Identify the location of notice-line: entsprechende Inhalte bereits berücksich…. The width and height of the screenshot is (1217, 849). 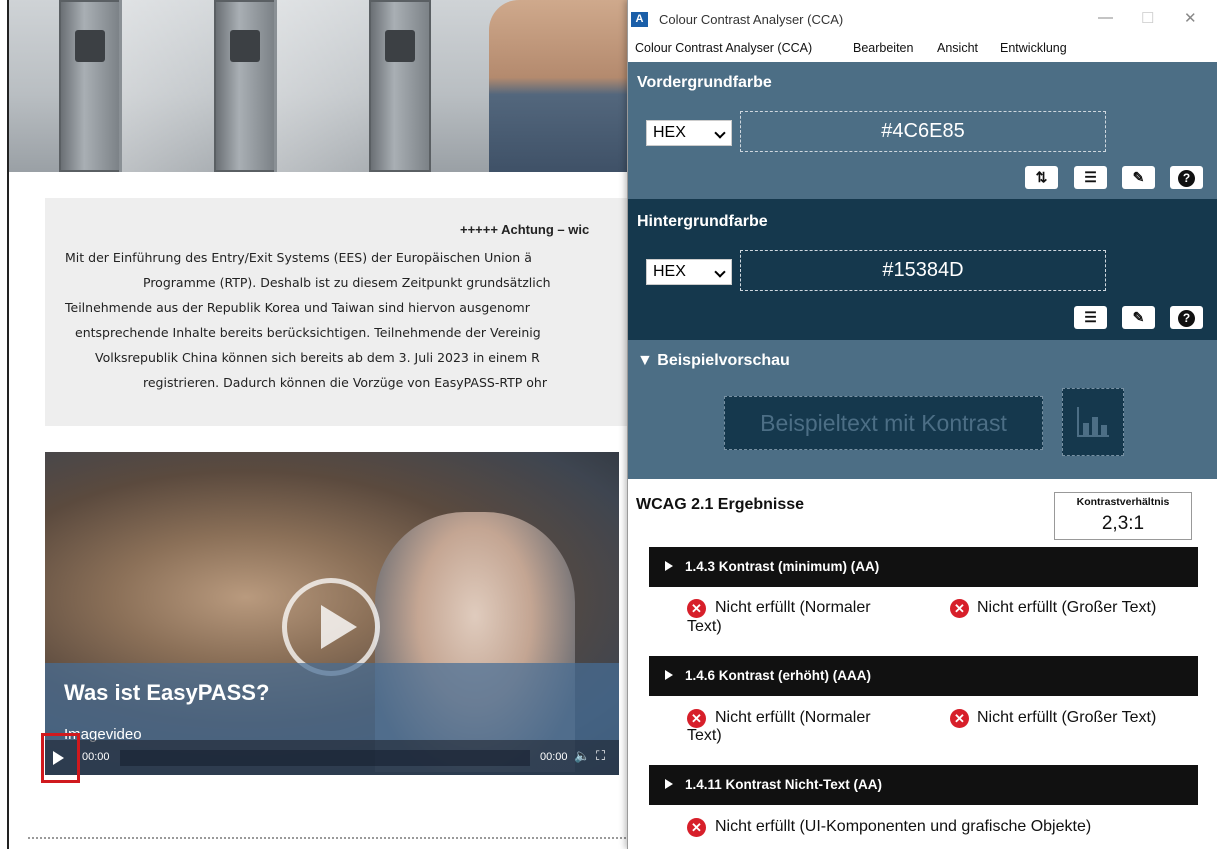
(308, 332).